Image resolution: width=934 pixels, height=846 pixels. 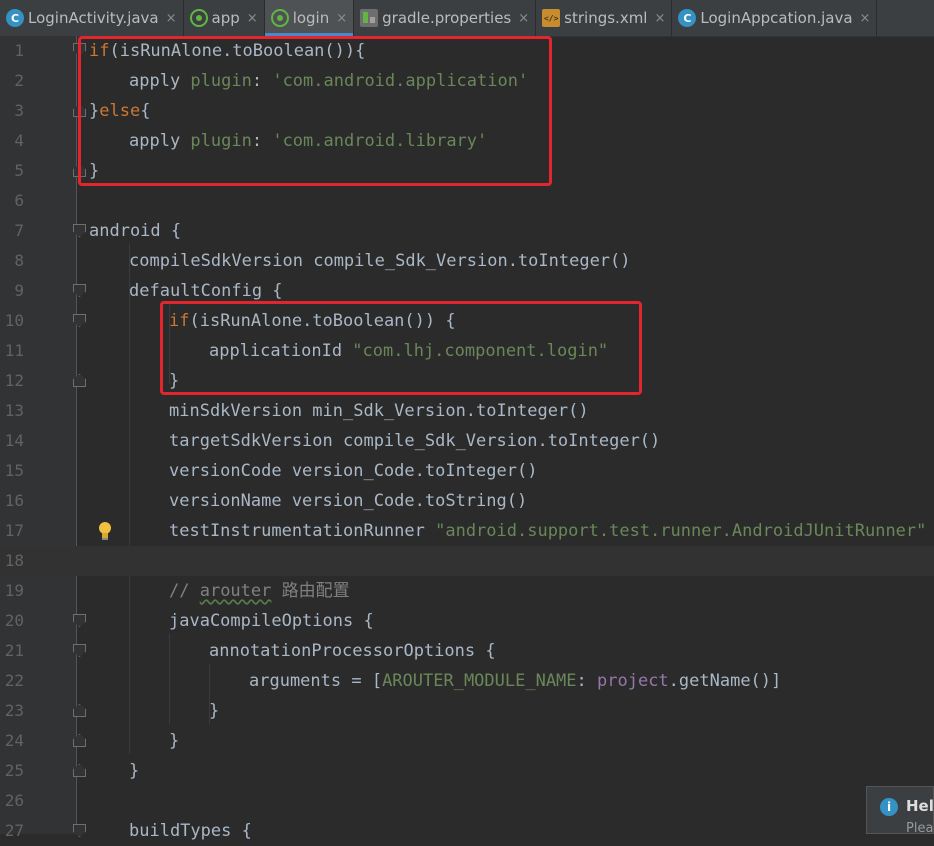 I want to click on code-line: 26, so click(x=467, y=801).